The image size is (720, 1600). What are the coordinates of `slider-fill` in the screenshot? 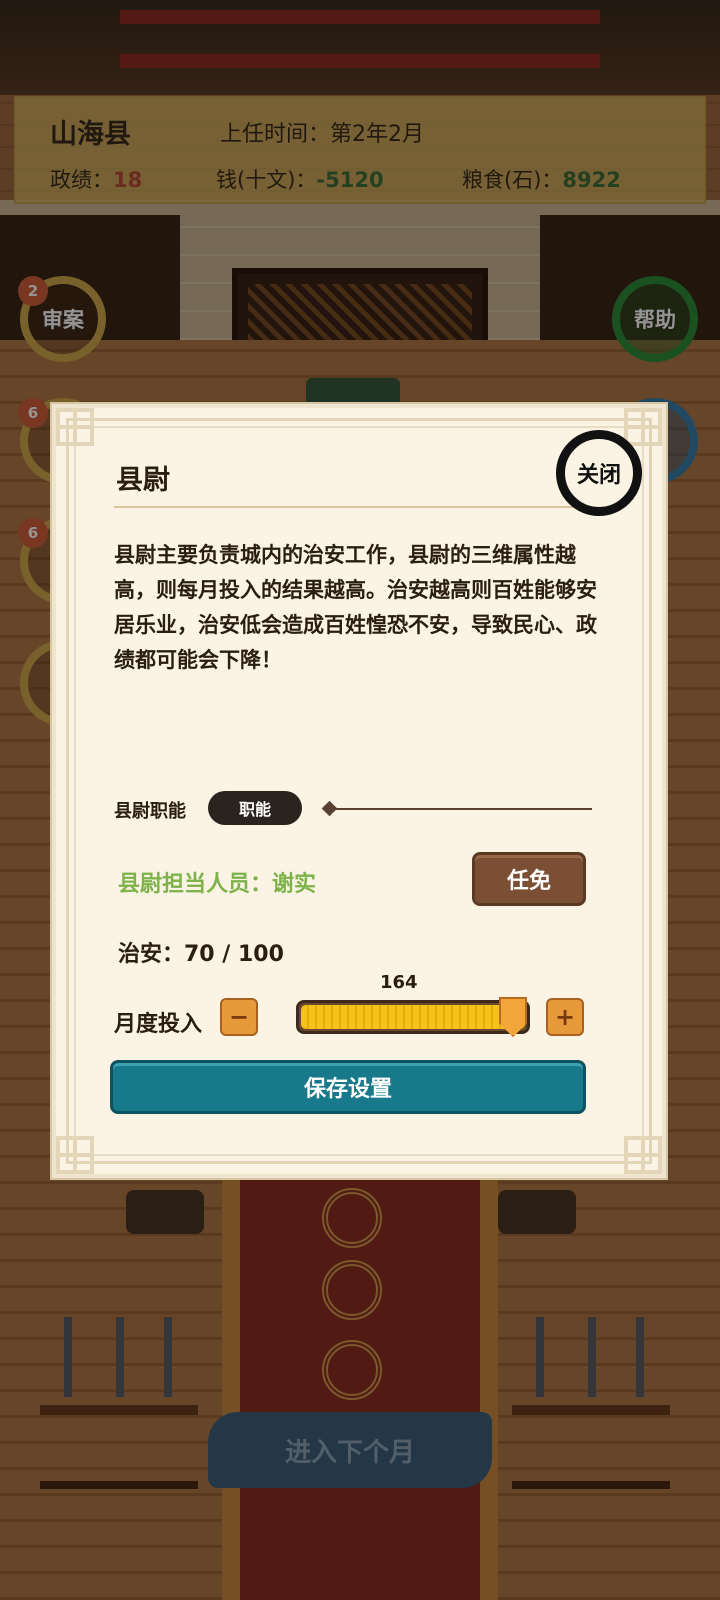 It's located at (413, 1017).